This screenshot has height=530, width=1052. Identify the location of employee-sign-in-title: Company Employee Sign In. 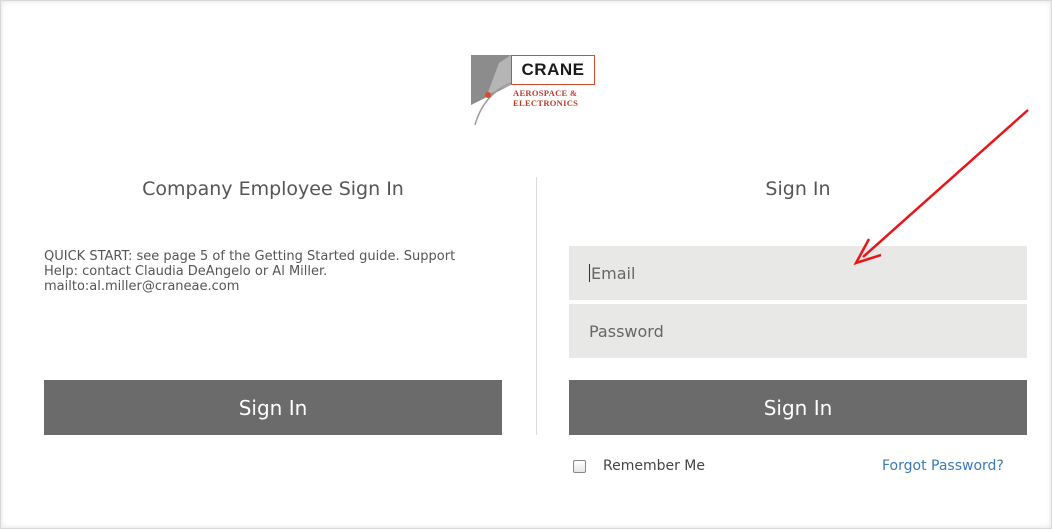
(273, 189).